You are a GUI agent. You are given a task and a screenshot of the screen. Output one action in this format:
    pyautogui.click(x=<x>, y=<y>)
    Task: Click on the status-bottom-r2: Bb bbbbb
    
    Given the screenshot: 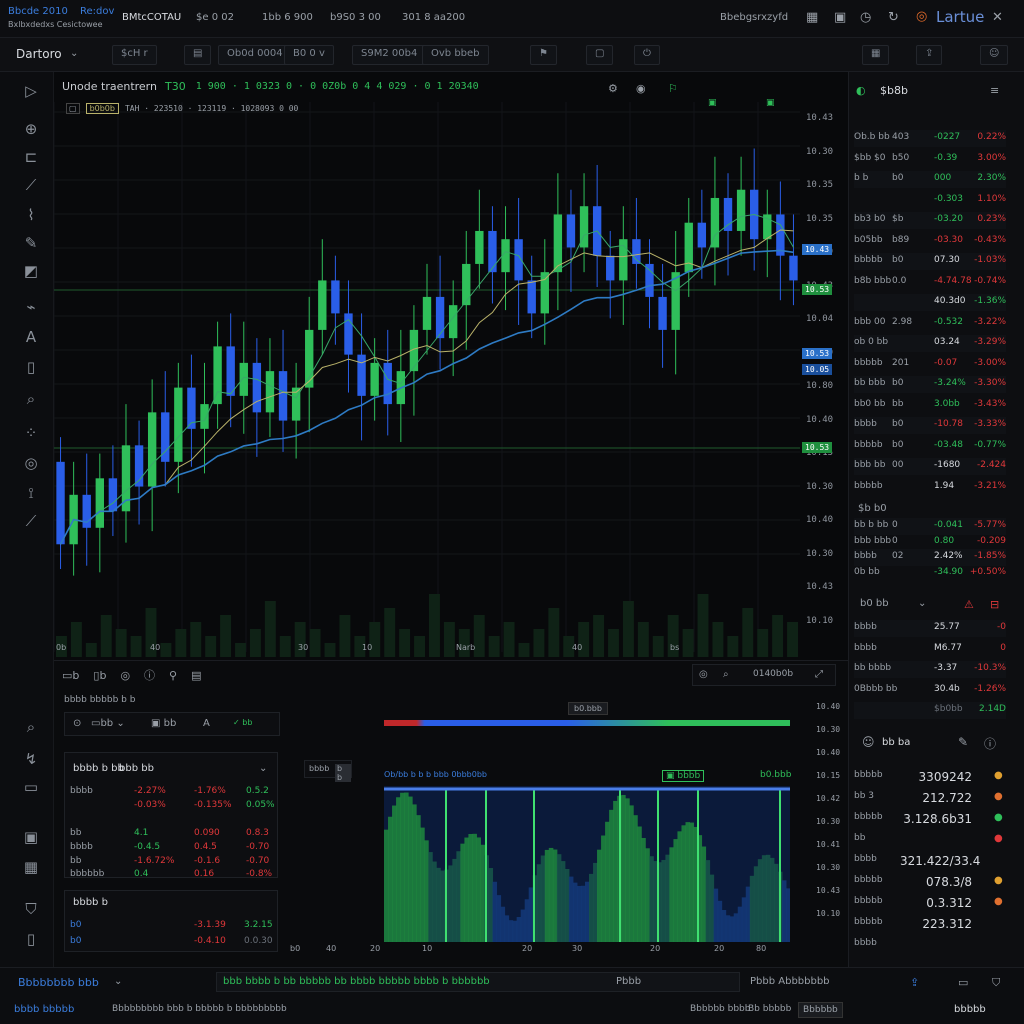 What is the action you would take?
    pyautogui.click(x=769, y=1009)
    